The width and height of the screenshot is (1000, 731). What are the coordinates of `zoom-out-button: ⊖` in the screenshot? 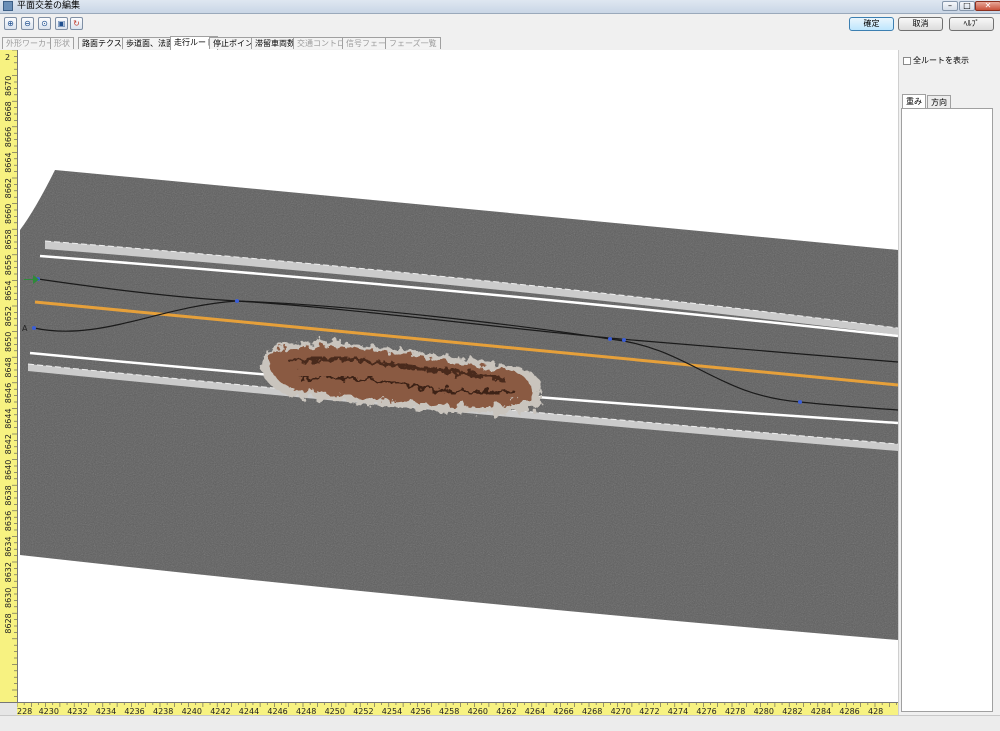 It's located at (27, 23).